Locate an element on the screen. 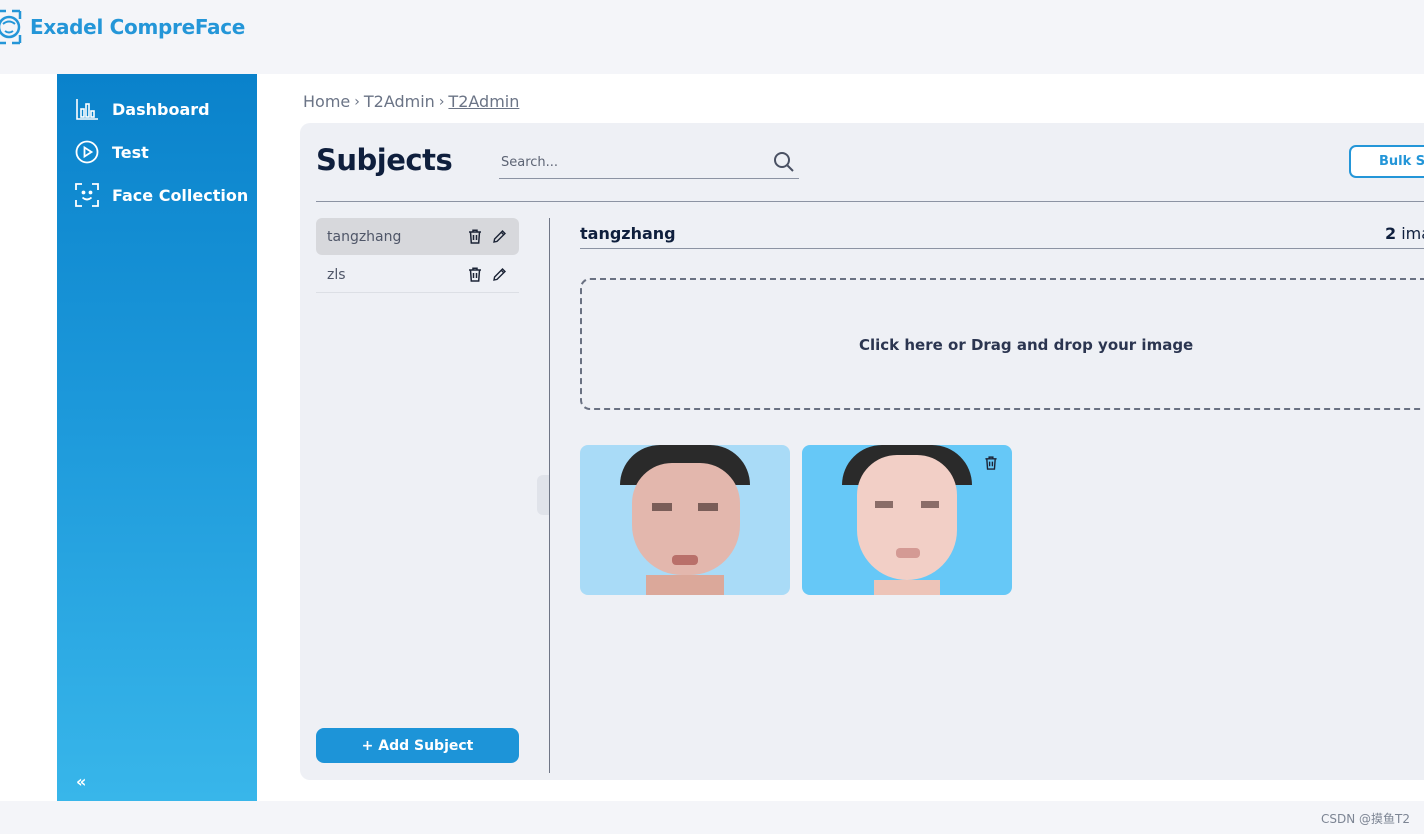 This screenshot has height=834, width=1424. dropzone-text: Click here or Drag and drop your image is located at coordinates (1026, 345).